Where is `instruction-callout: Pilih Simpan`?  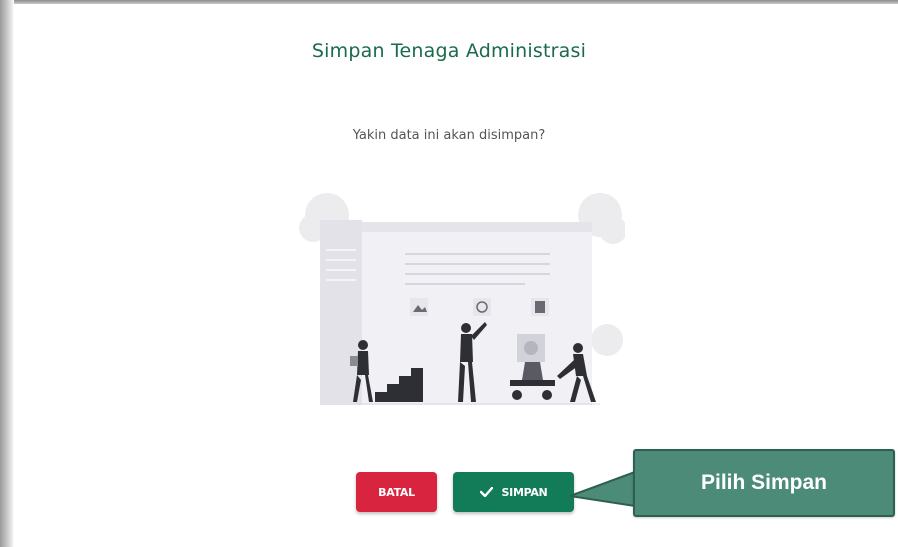
instruction-callout: Pilih Simpan is located at coordinates (764, 483).